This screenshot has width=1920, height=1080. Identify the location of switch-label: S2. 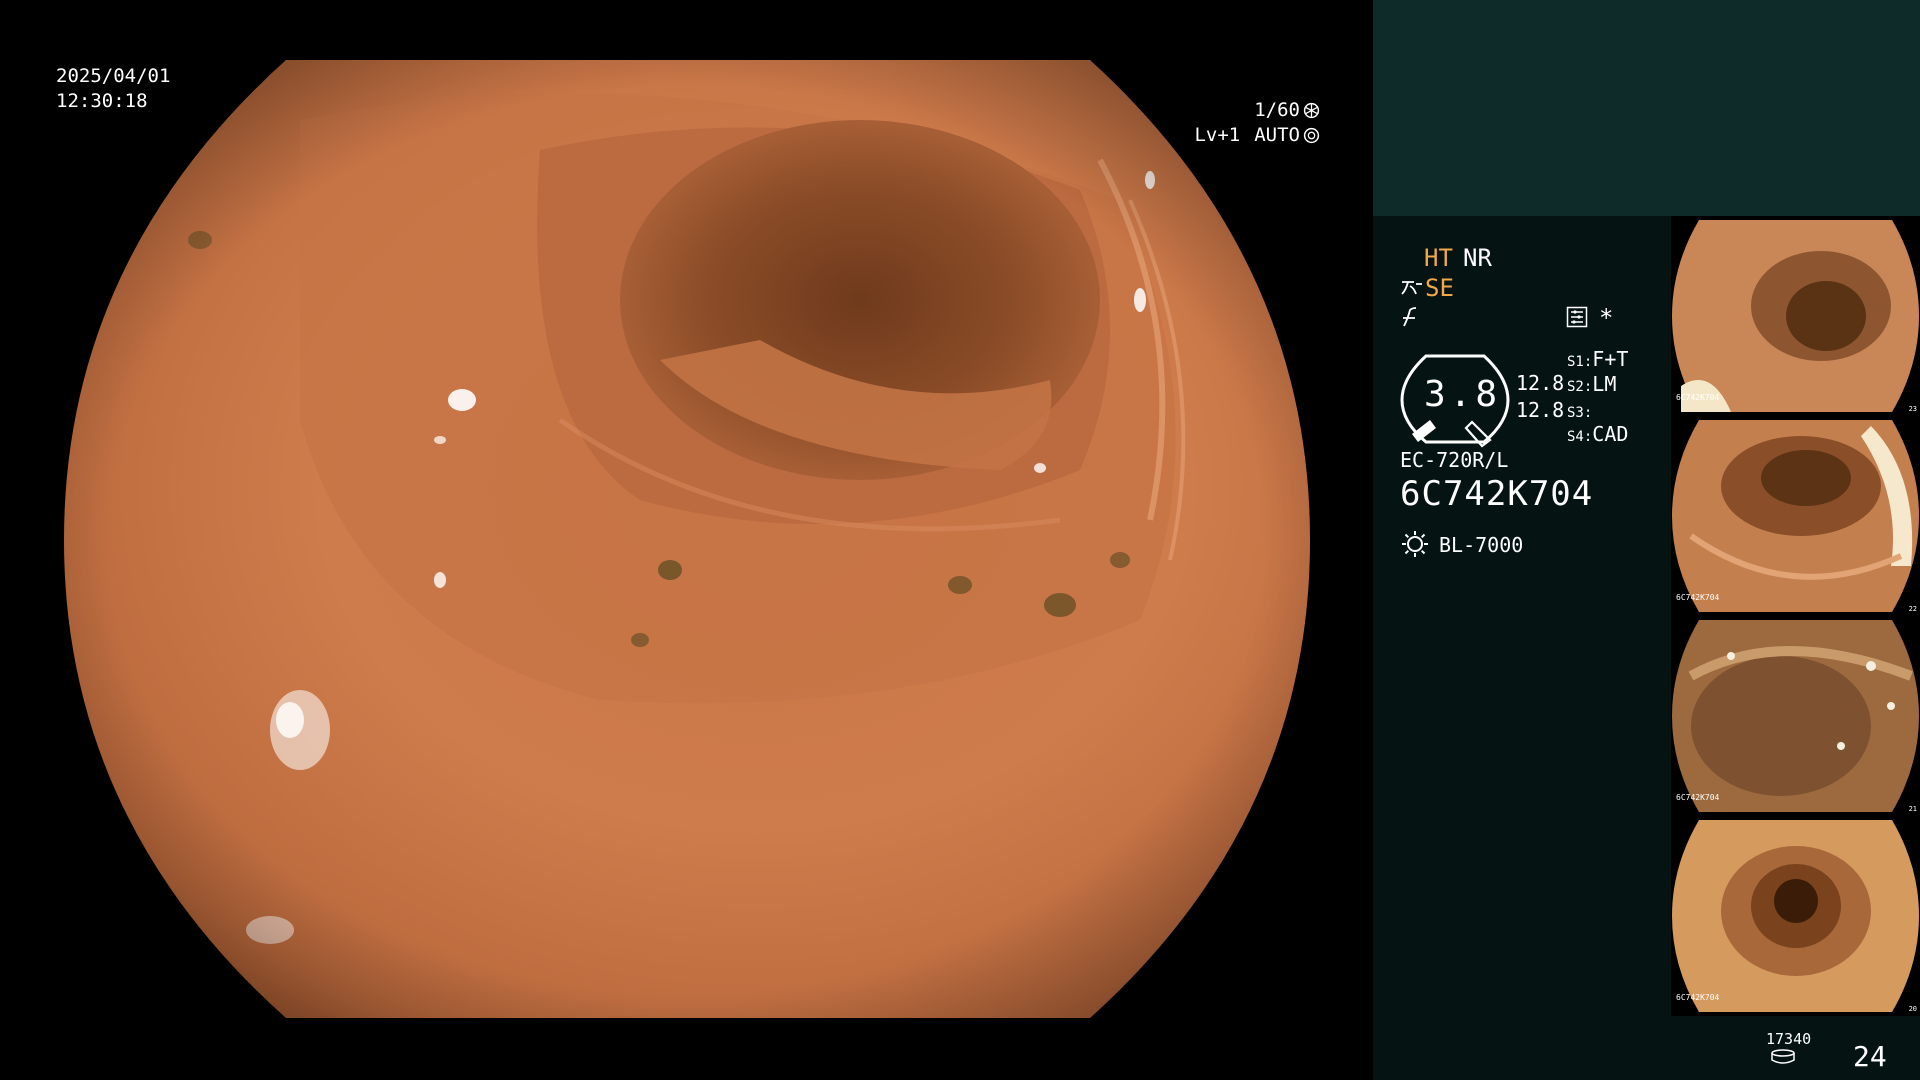
(1575, 387).